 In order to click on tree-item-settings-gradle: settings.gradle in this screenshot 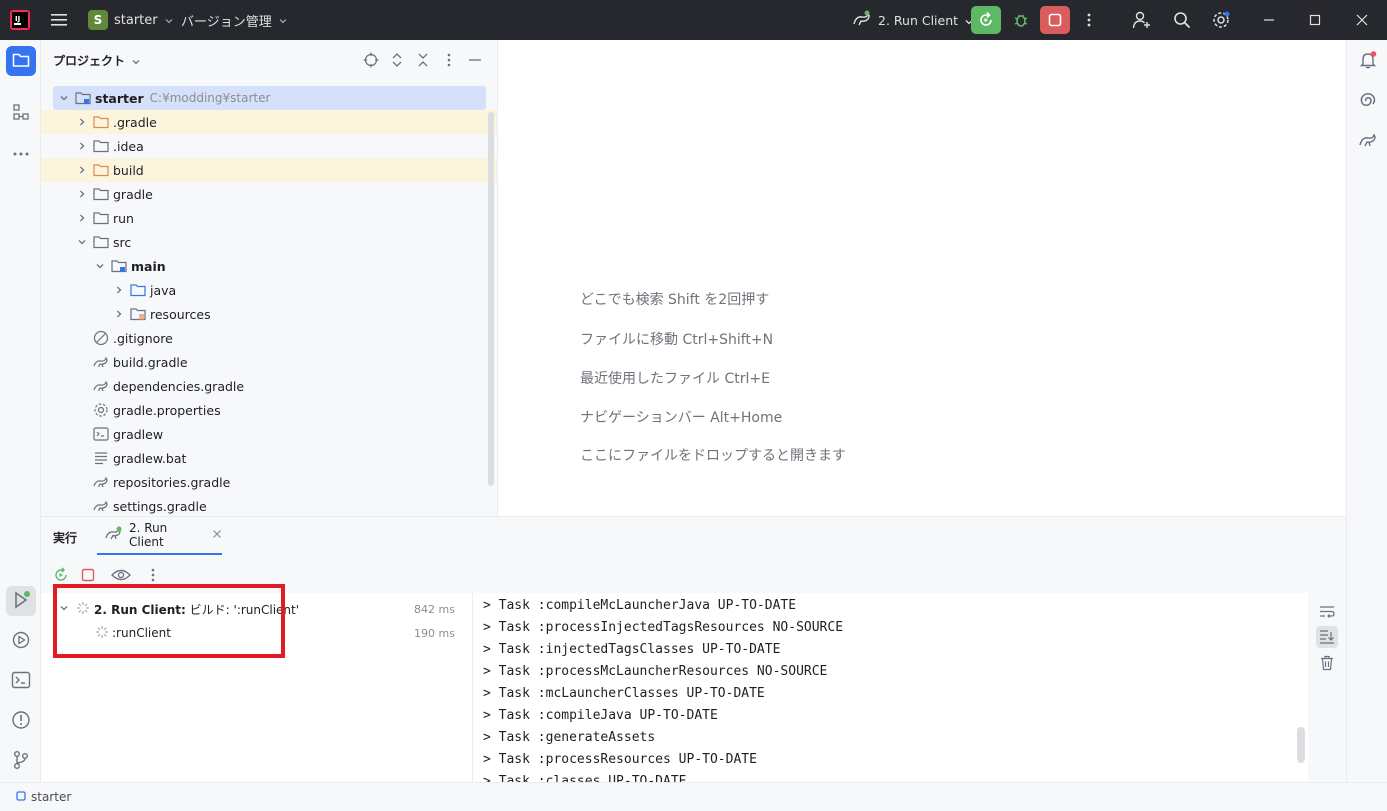, I will do `click(269, 505)`.